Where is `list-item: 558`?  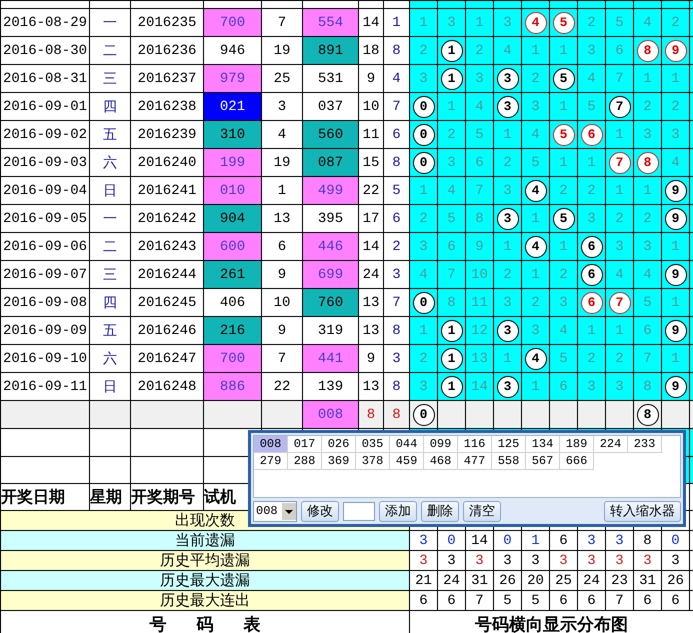
list-item: 558 is located at coordinates (509, 461).